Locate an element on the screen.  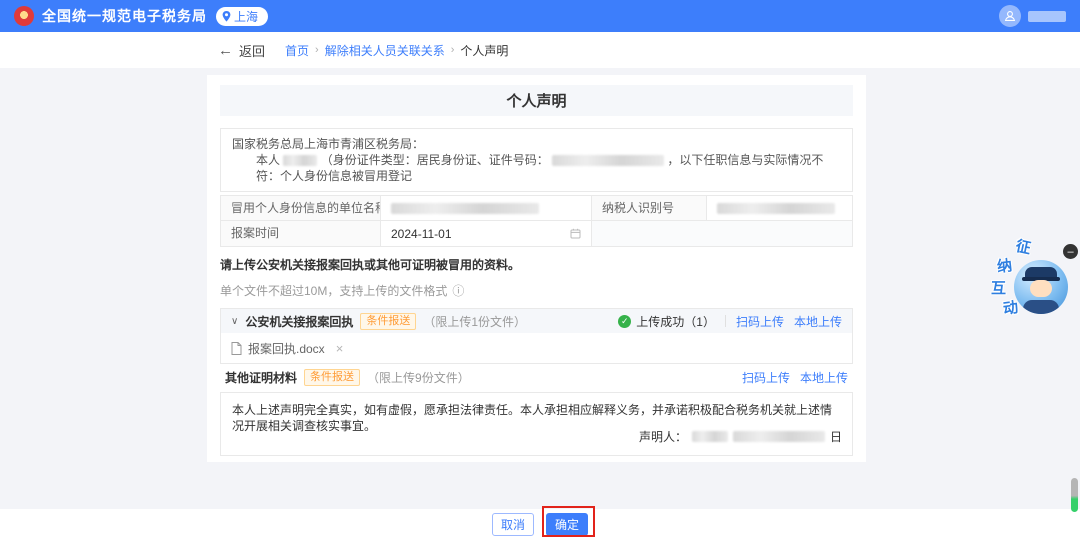
file-limit-note: （限上传9份文件） is located at coordinates (418, 377).